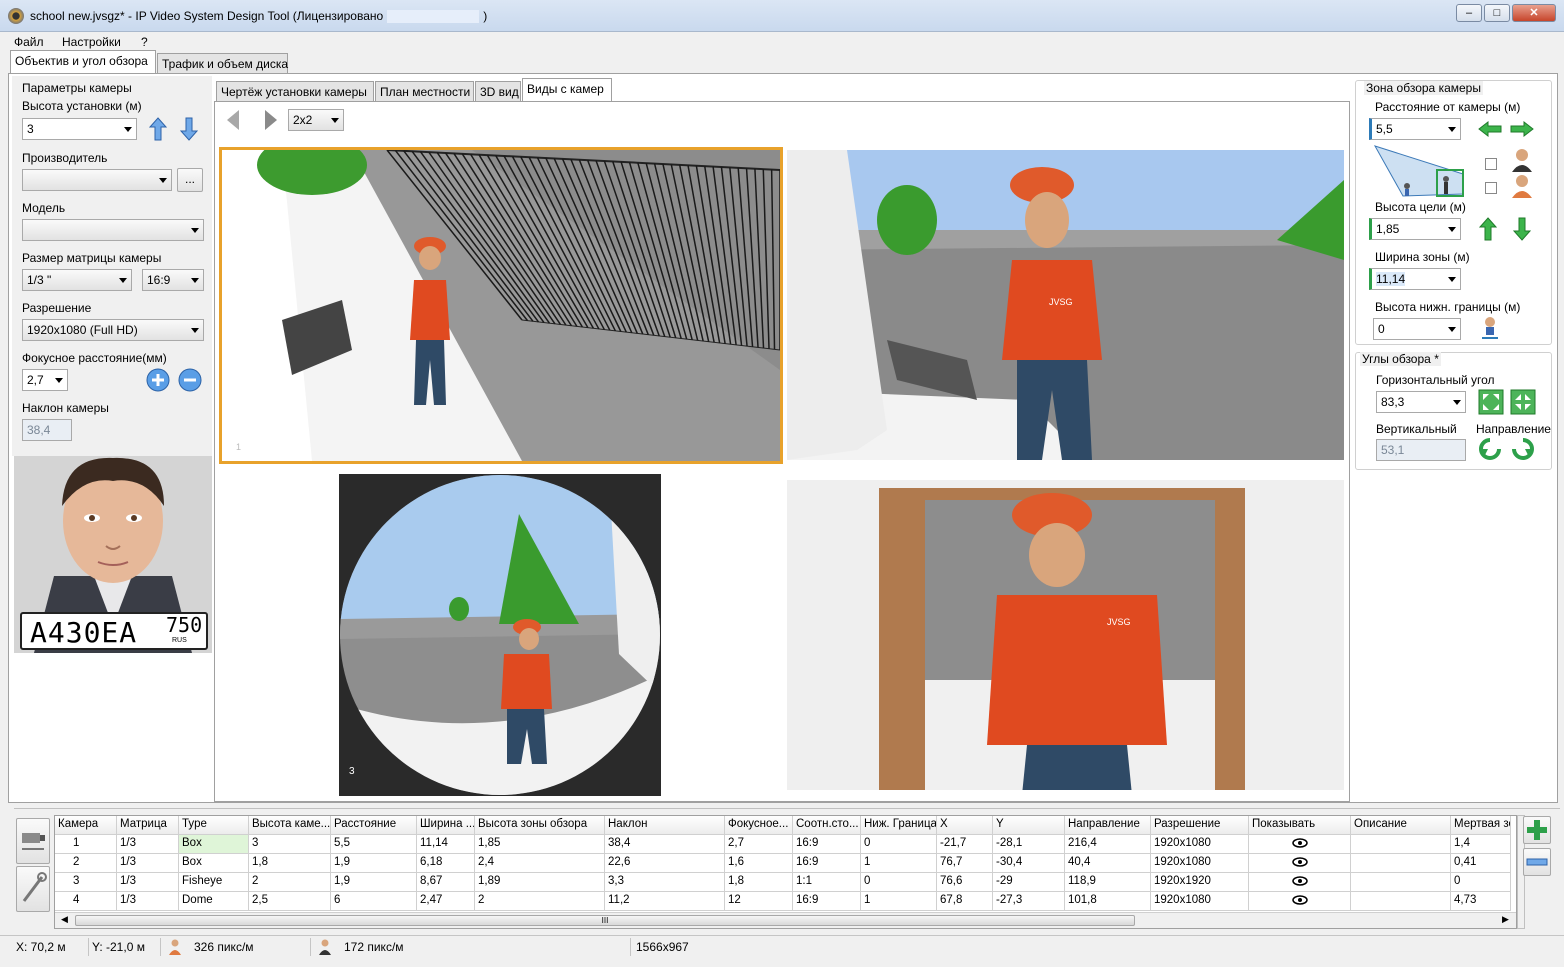  What do you see at coordinates (214, 825) in the screenshot?
I see `column-header: Type` at bounding box center [214, 825].